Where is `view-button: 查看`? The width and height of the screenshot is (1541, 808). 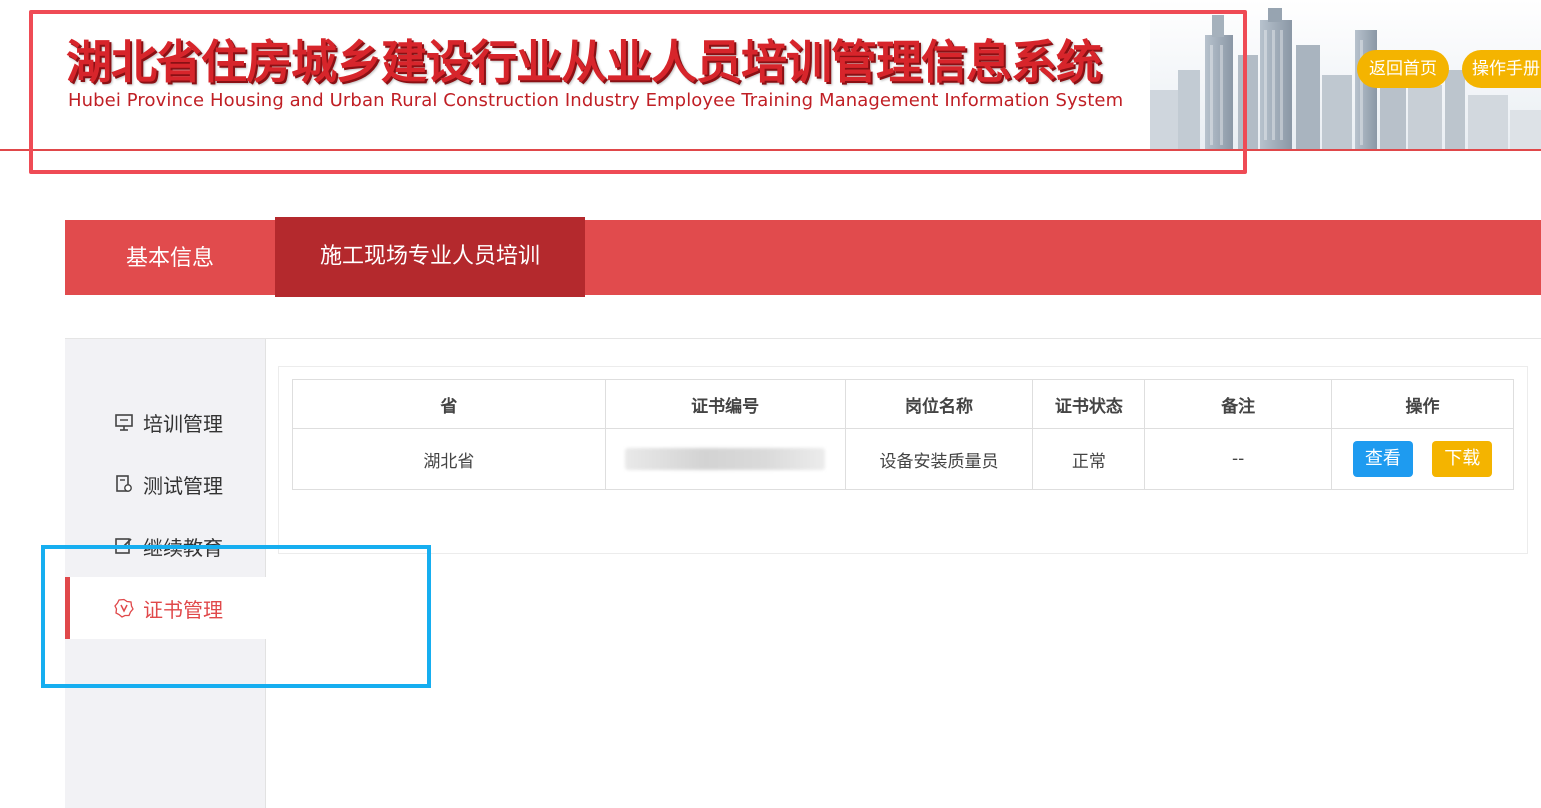 view-button: 查看 is located at coordinates (1382, 459).